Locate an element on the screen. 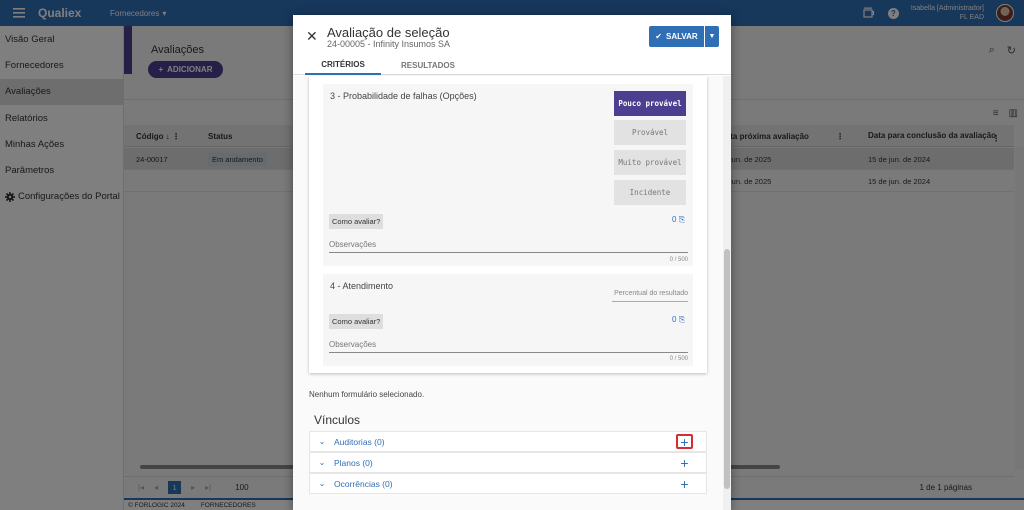  option-pouco-provavel: Pouco provável is located at coordinates (650, 103).